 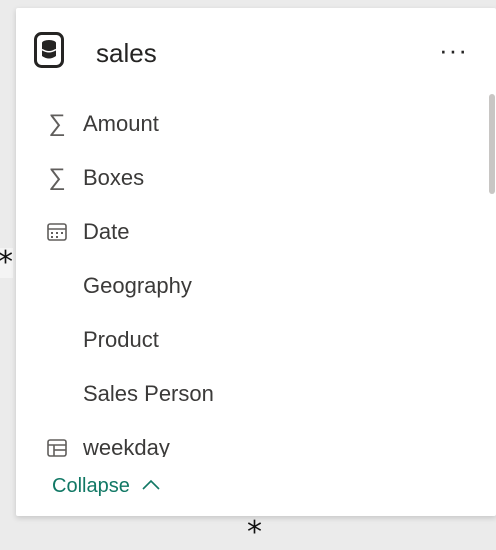 What do you see at coordinates (121, 339) in the screenshot?
I see `field-label: Product` at bounding box center [121, 339].